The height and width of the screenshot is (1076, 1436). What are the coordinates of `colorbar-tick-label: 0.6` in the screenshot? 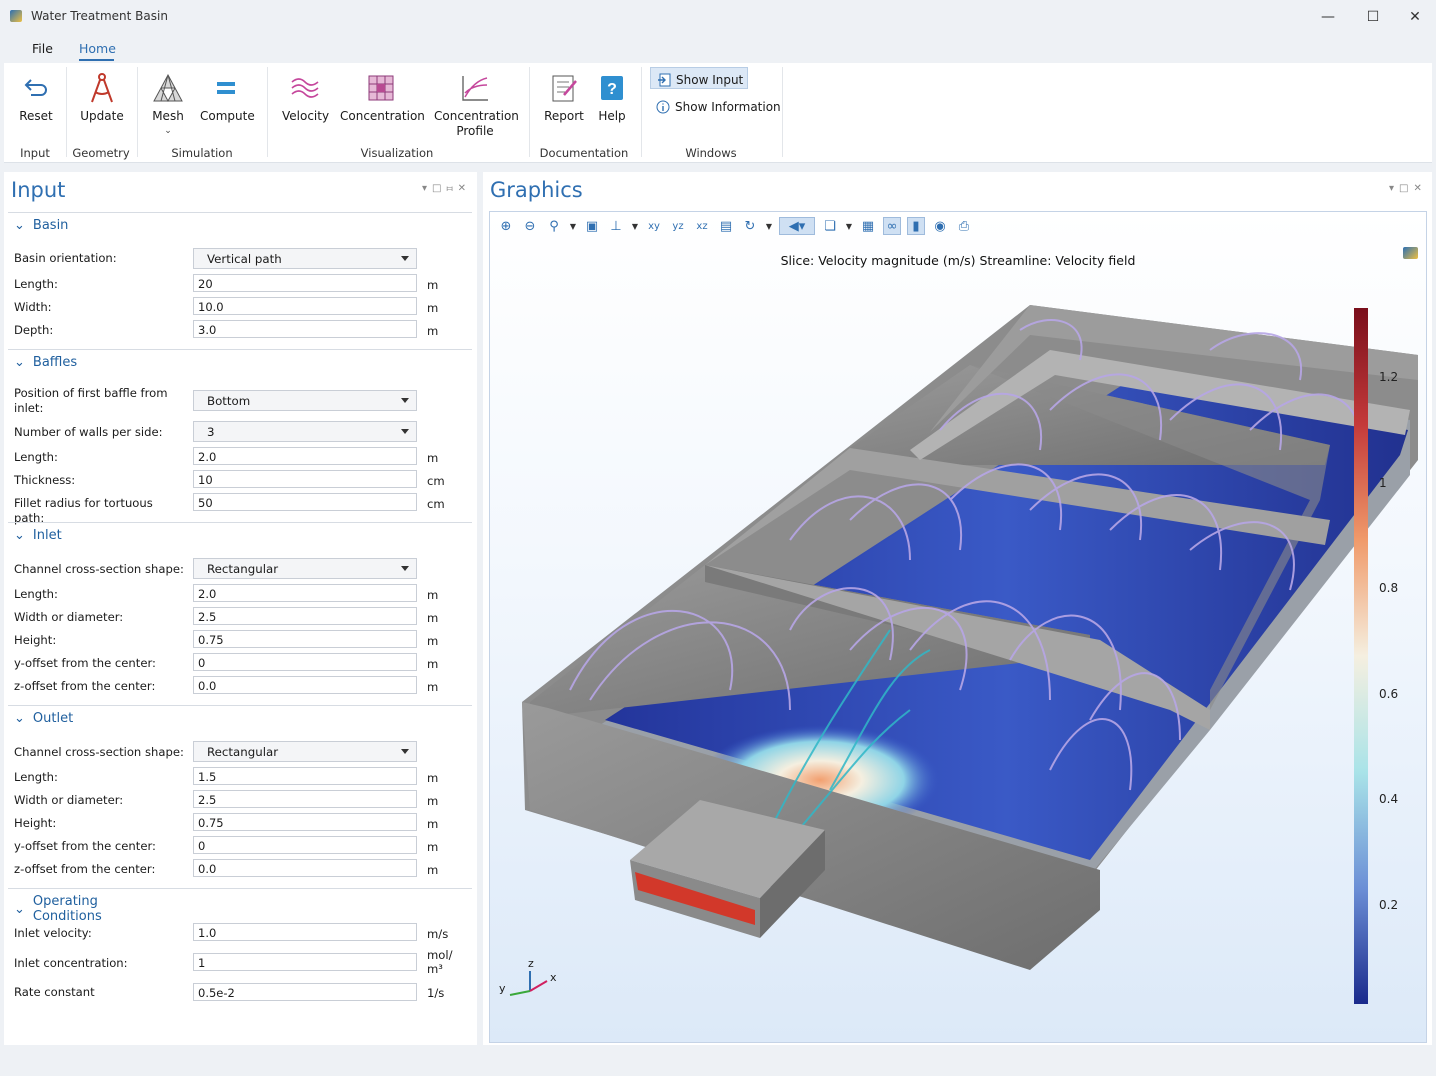 It's located at (1389, 694).